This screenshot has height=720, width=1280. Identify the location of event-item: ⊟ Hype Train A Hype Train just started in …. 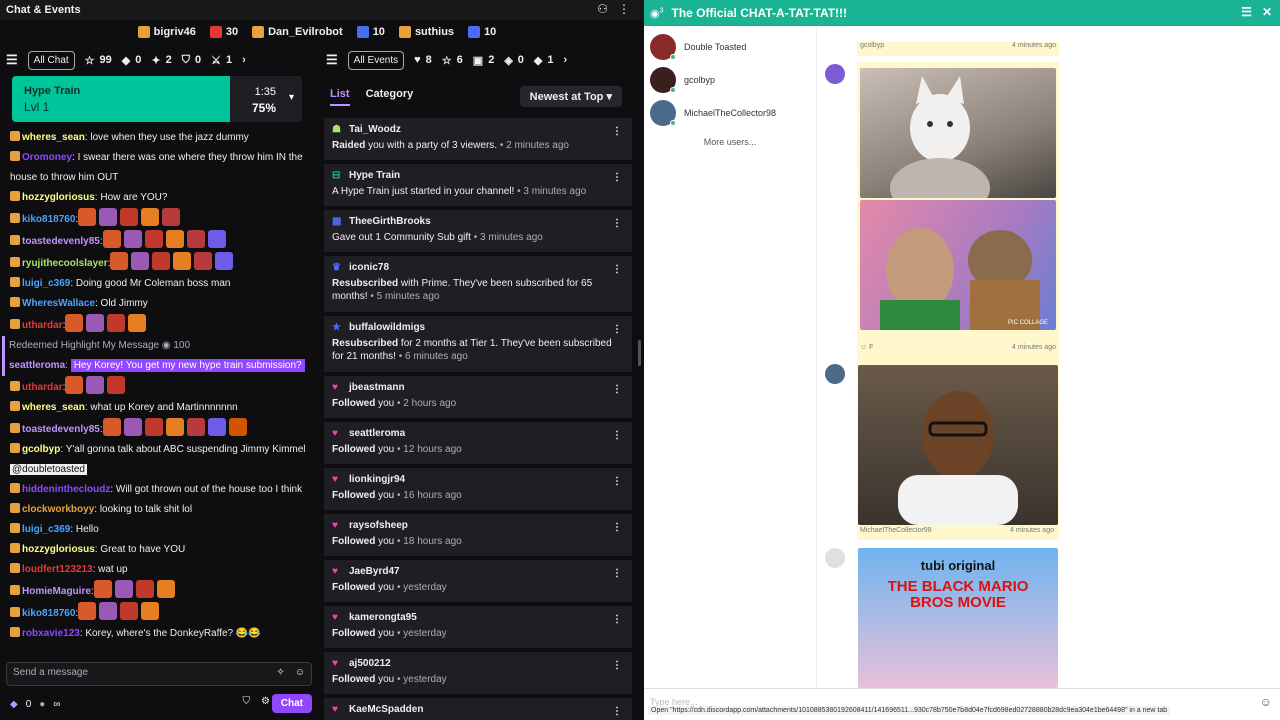
(478, 185).